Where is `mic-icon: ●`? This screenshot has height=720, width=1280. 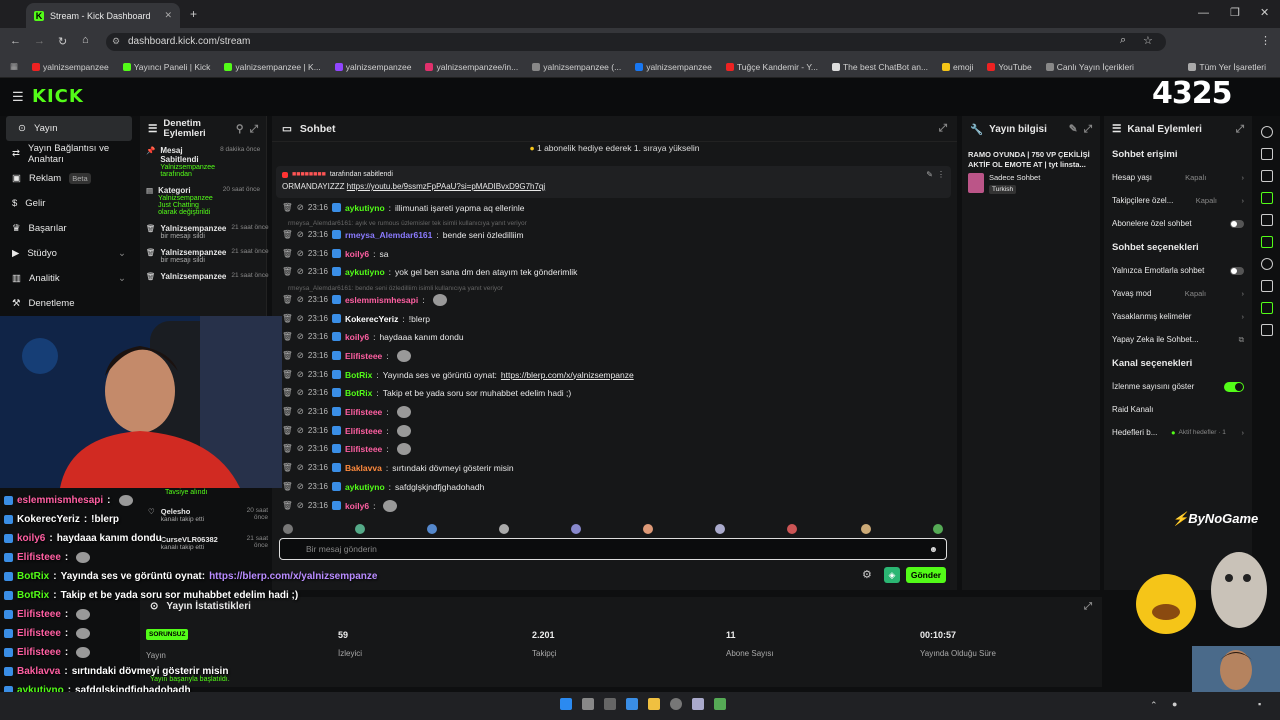 mic-icon: ● is located at coordinates (1174, 704).